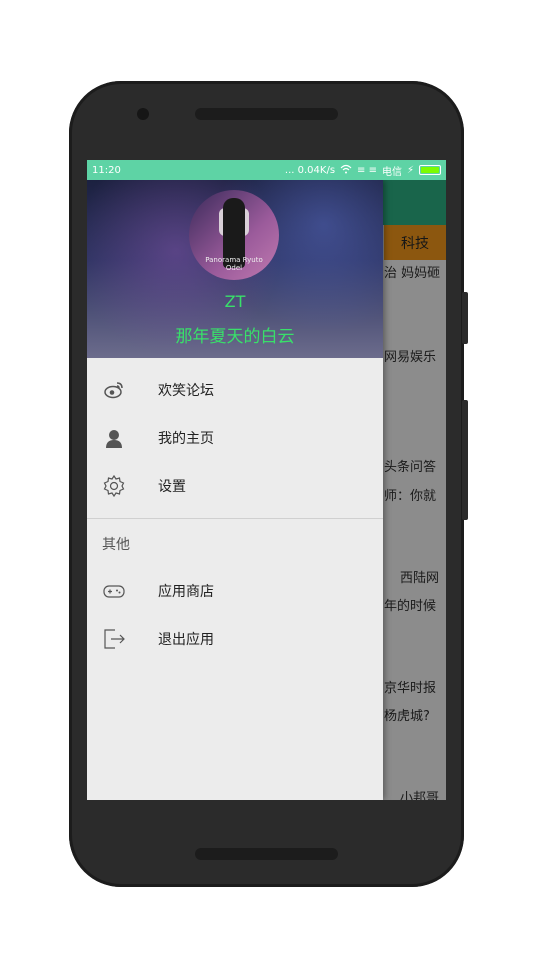 The height and width of the screenshot is (960, 533). I want to click on net-speed: ... 0.04K/s, so click(310, 170).